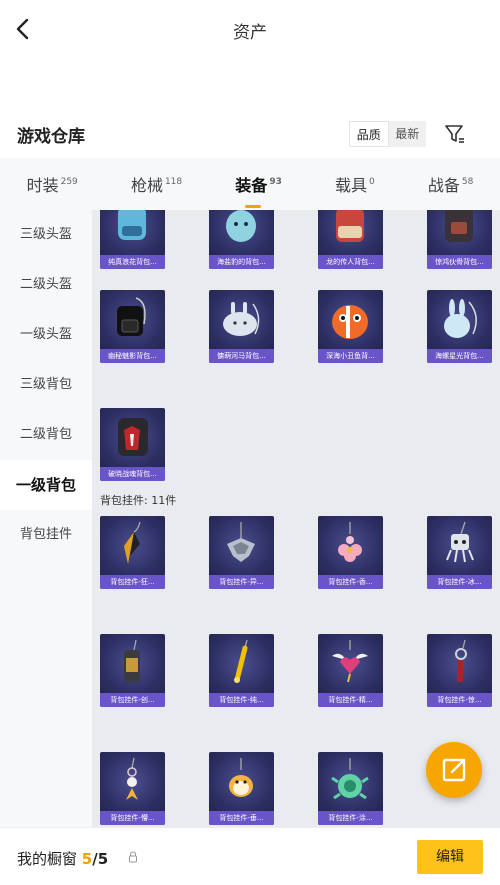 Image resolution: width=500 pixels, height=885 pixels. Describe the element at coordinates (467, 182) in the screenshot. I see `tab-count: 58` at that location.